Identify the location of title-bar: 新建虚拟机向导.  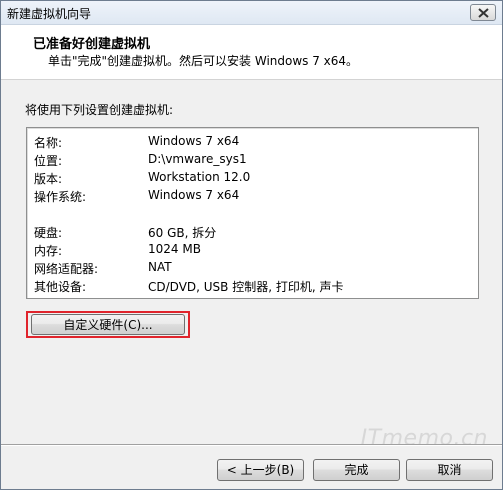
(251, 13).